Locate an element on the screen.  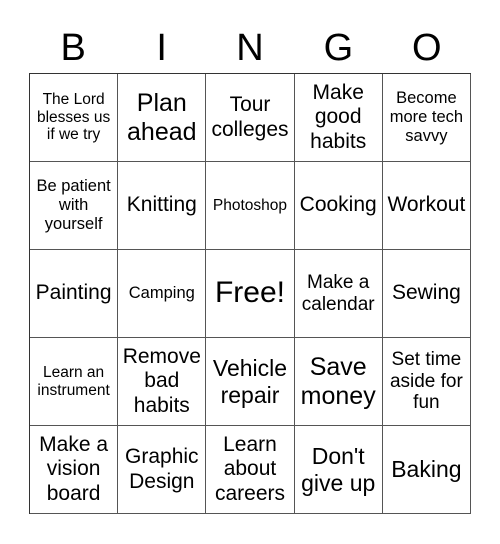
bingo-header: B I N G O is located at coordinates (250, 48).